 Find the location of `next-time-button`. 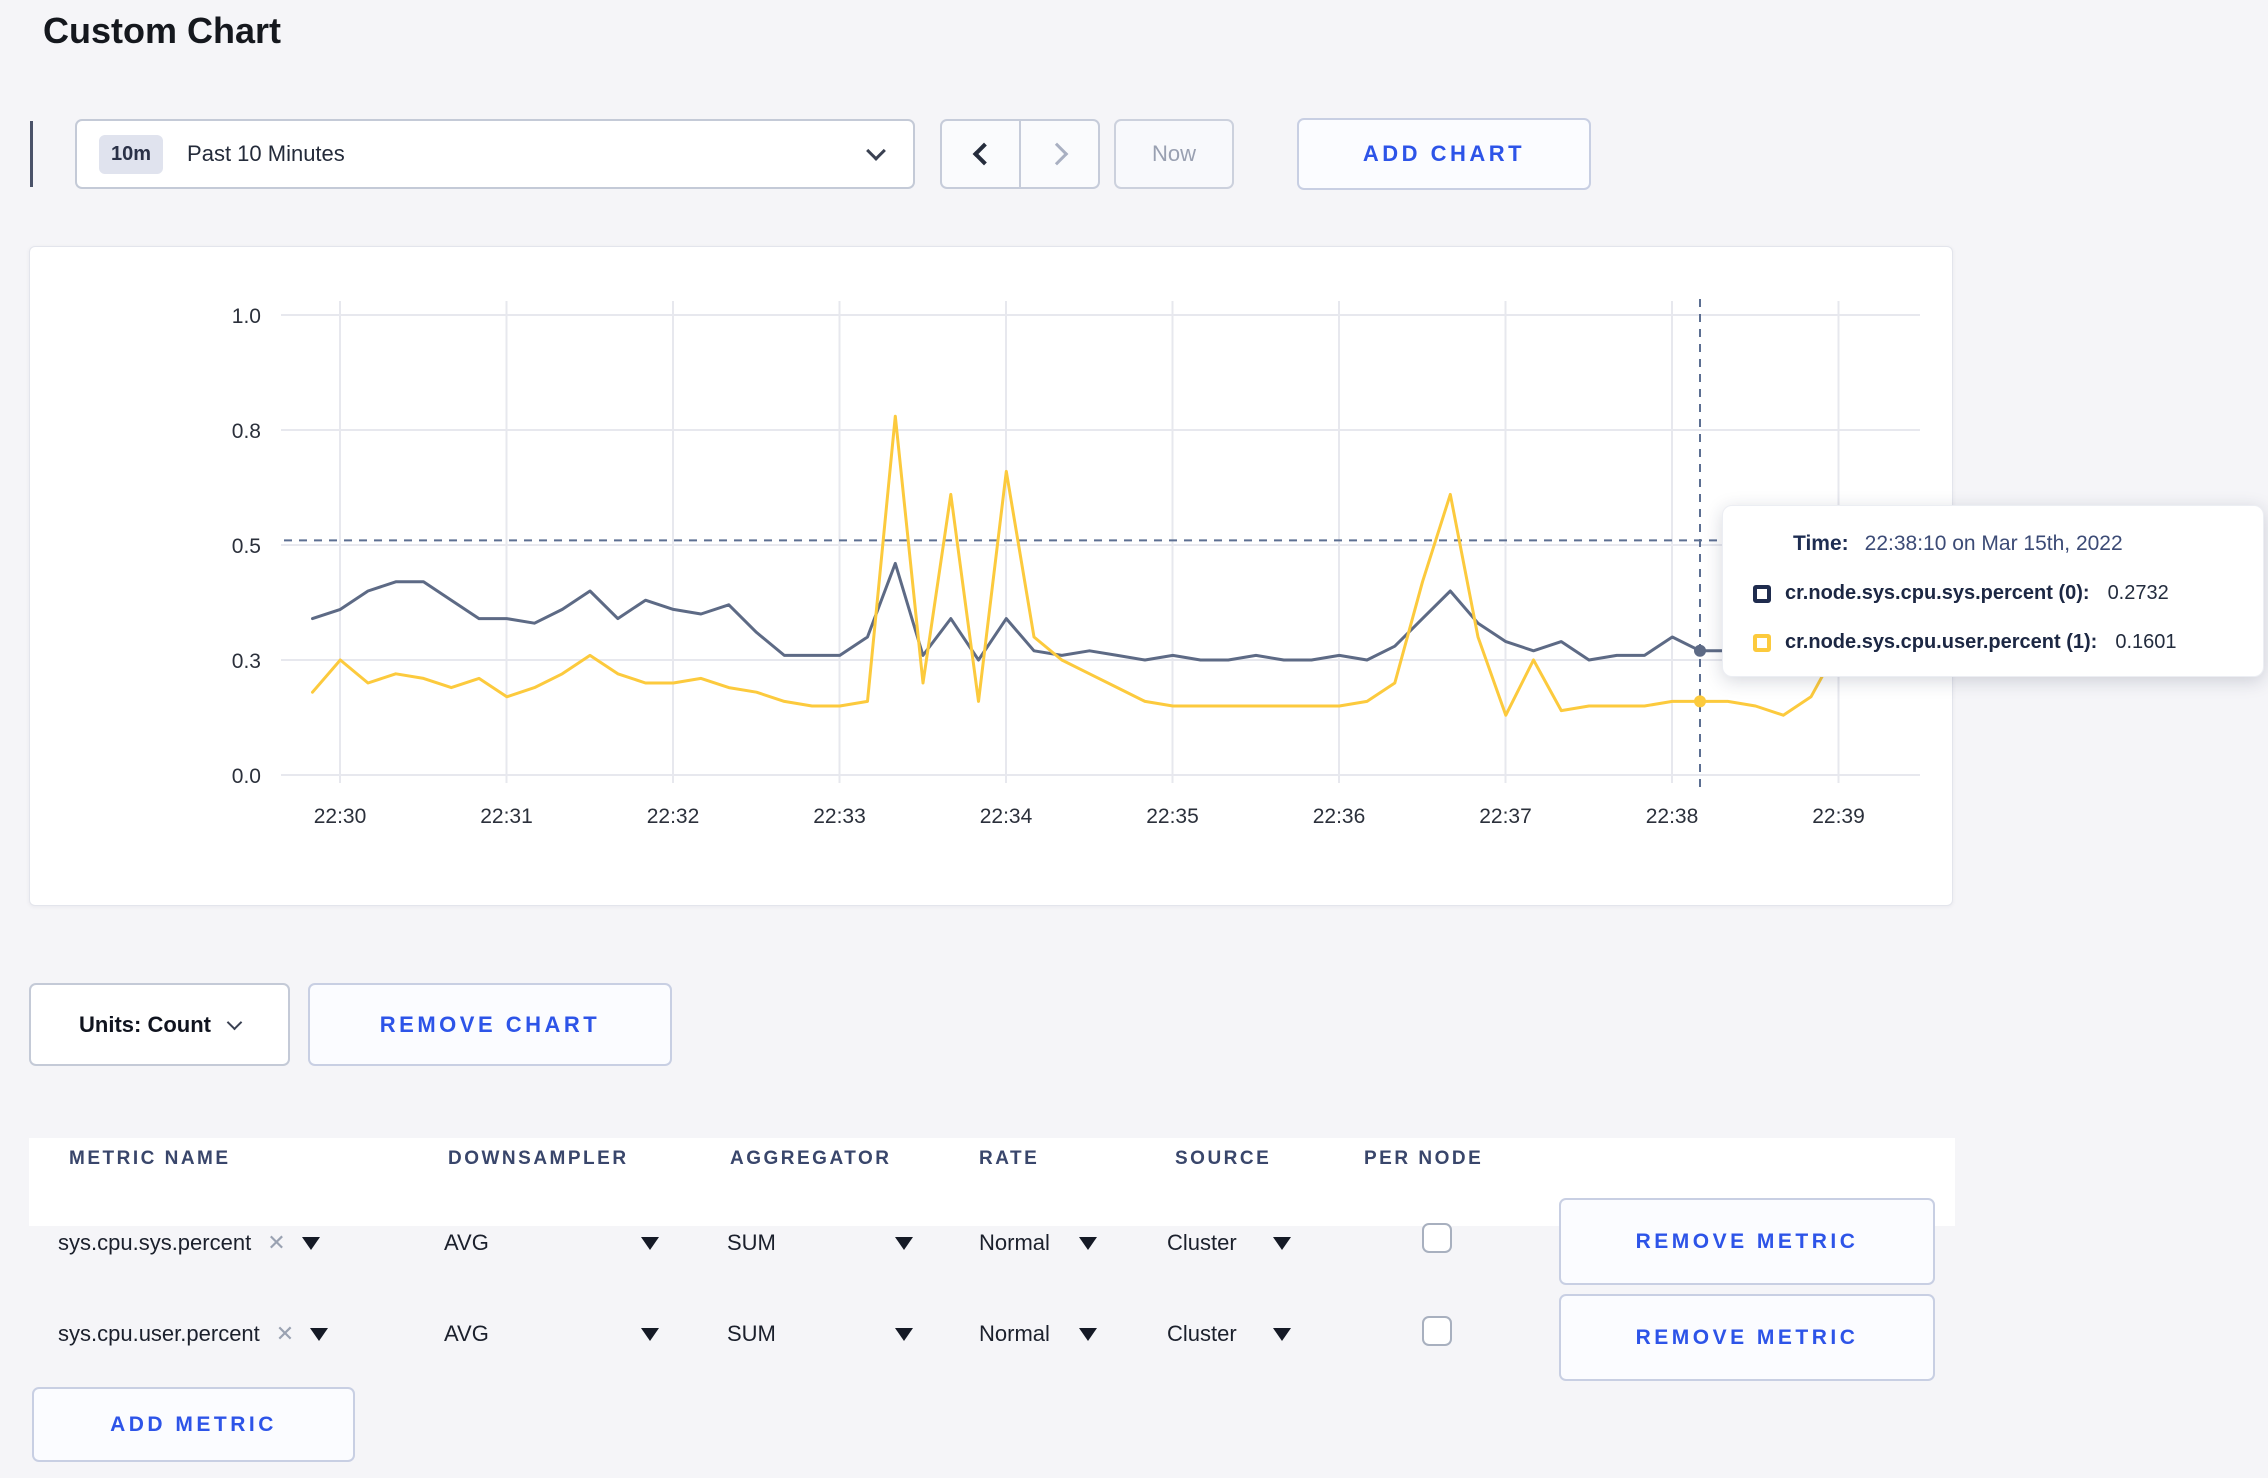

next-time-button is located at coordinates (1058, 154).